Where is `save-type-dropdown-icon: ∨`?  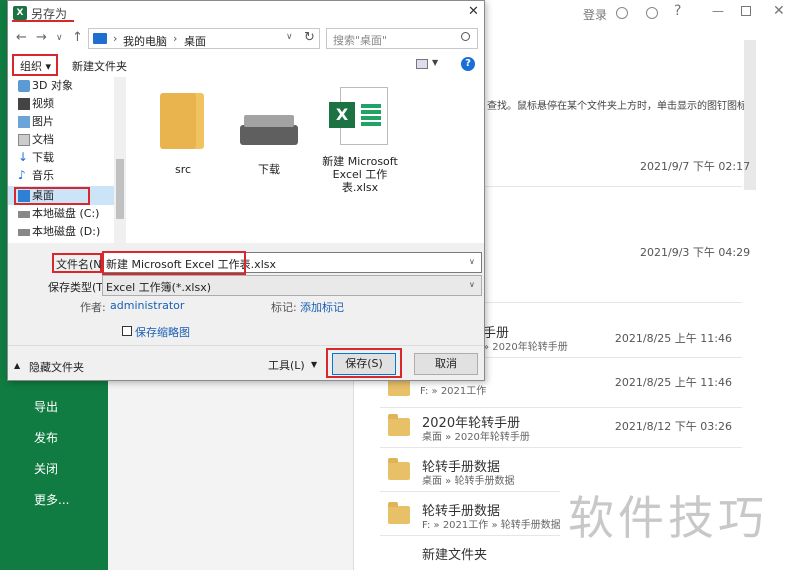 save-type-dropdown-icon: ∨ is located at coordinates (472, 284).